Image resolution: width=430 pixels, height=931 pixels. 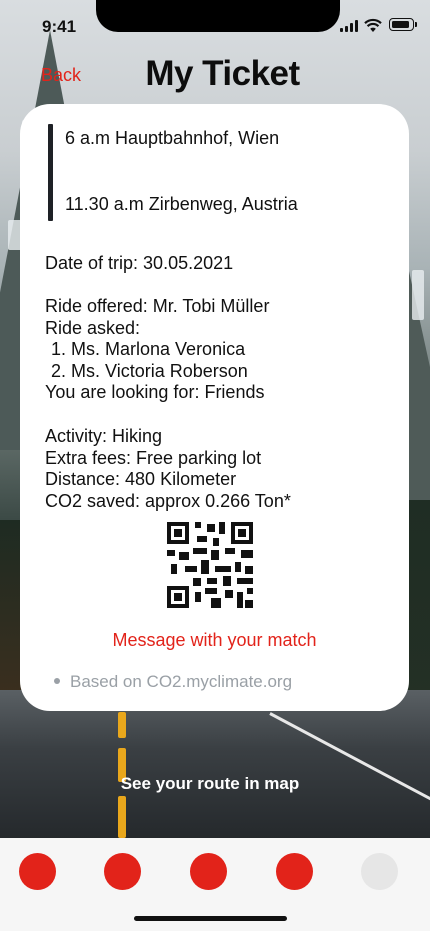 I want to click on distance: Distance: 480 Kilometer, so click(x=141, y=479).